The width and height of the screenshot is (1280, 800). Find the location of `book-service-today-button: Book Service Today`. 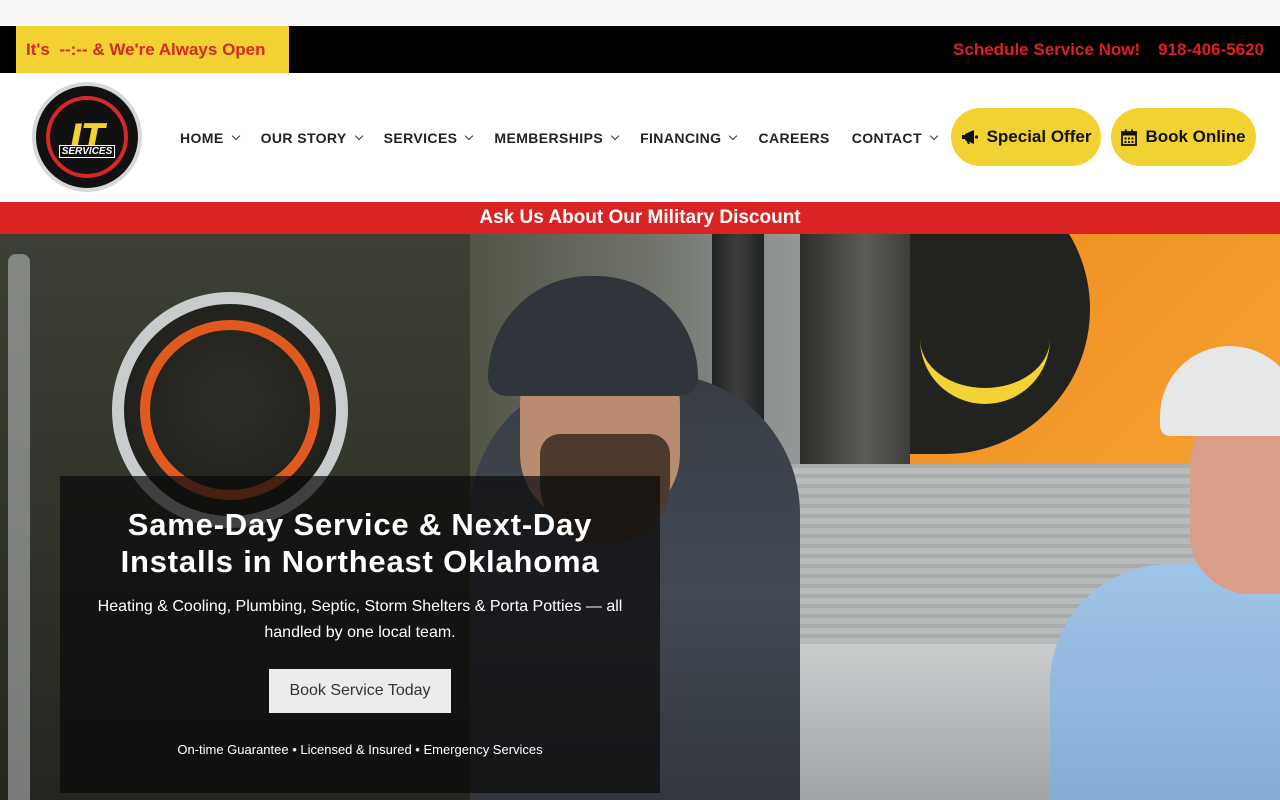

book-service-today-button: Book Service Today is located at coordinates (360, 691).